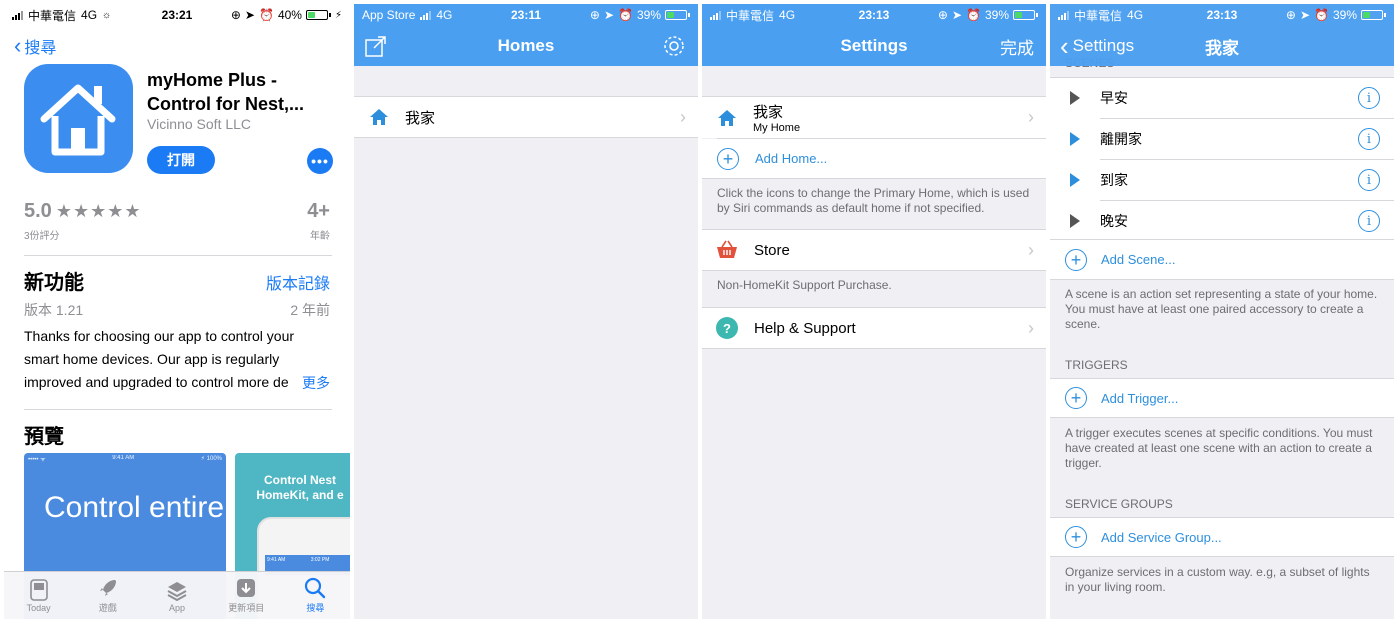  Describe the element at coordinates (526, 46) in the screenshot. I see `navigation-bar: Homes` at that location.